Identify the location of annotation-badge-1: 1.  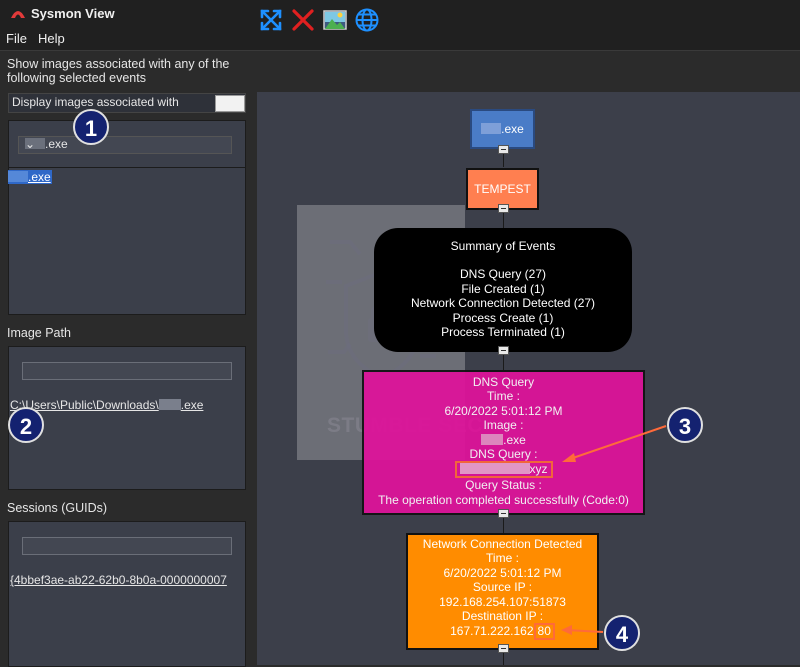
(91, 127).